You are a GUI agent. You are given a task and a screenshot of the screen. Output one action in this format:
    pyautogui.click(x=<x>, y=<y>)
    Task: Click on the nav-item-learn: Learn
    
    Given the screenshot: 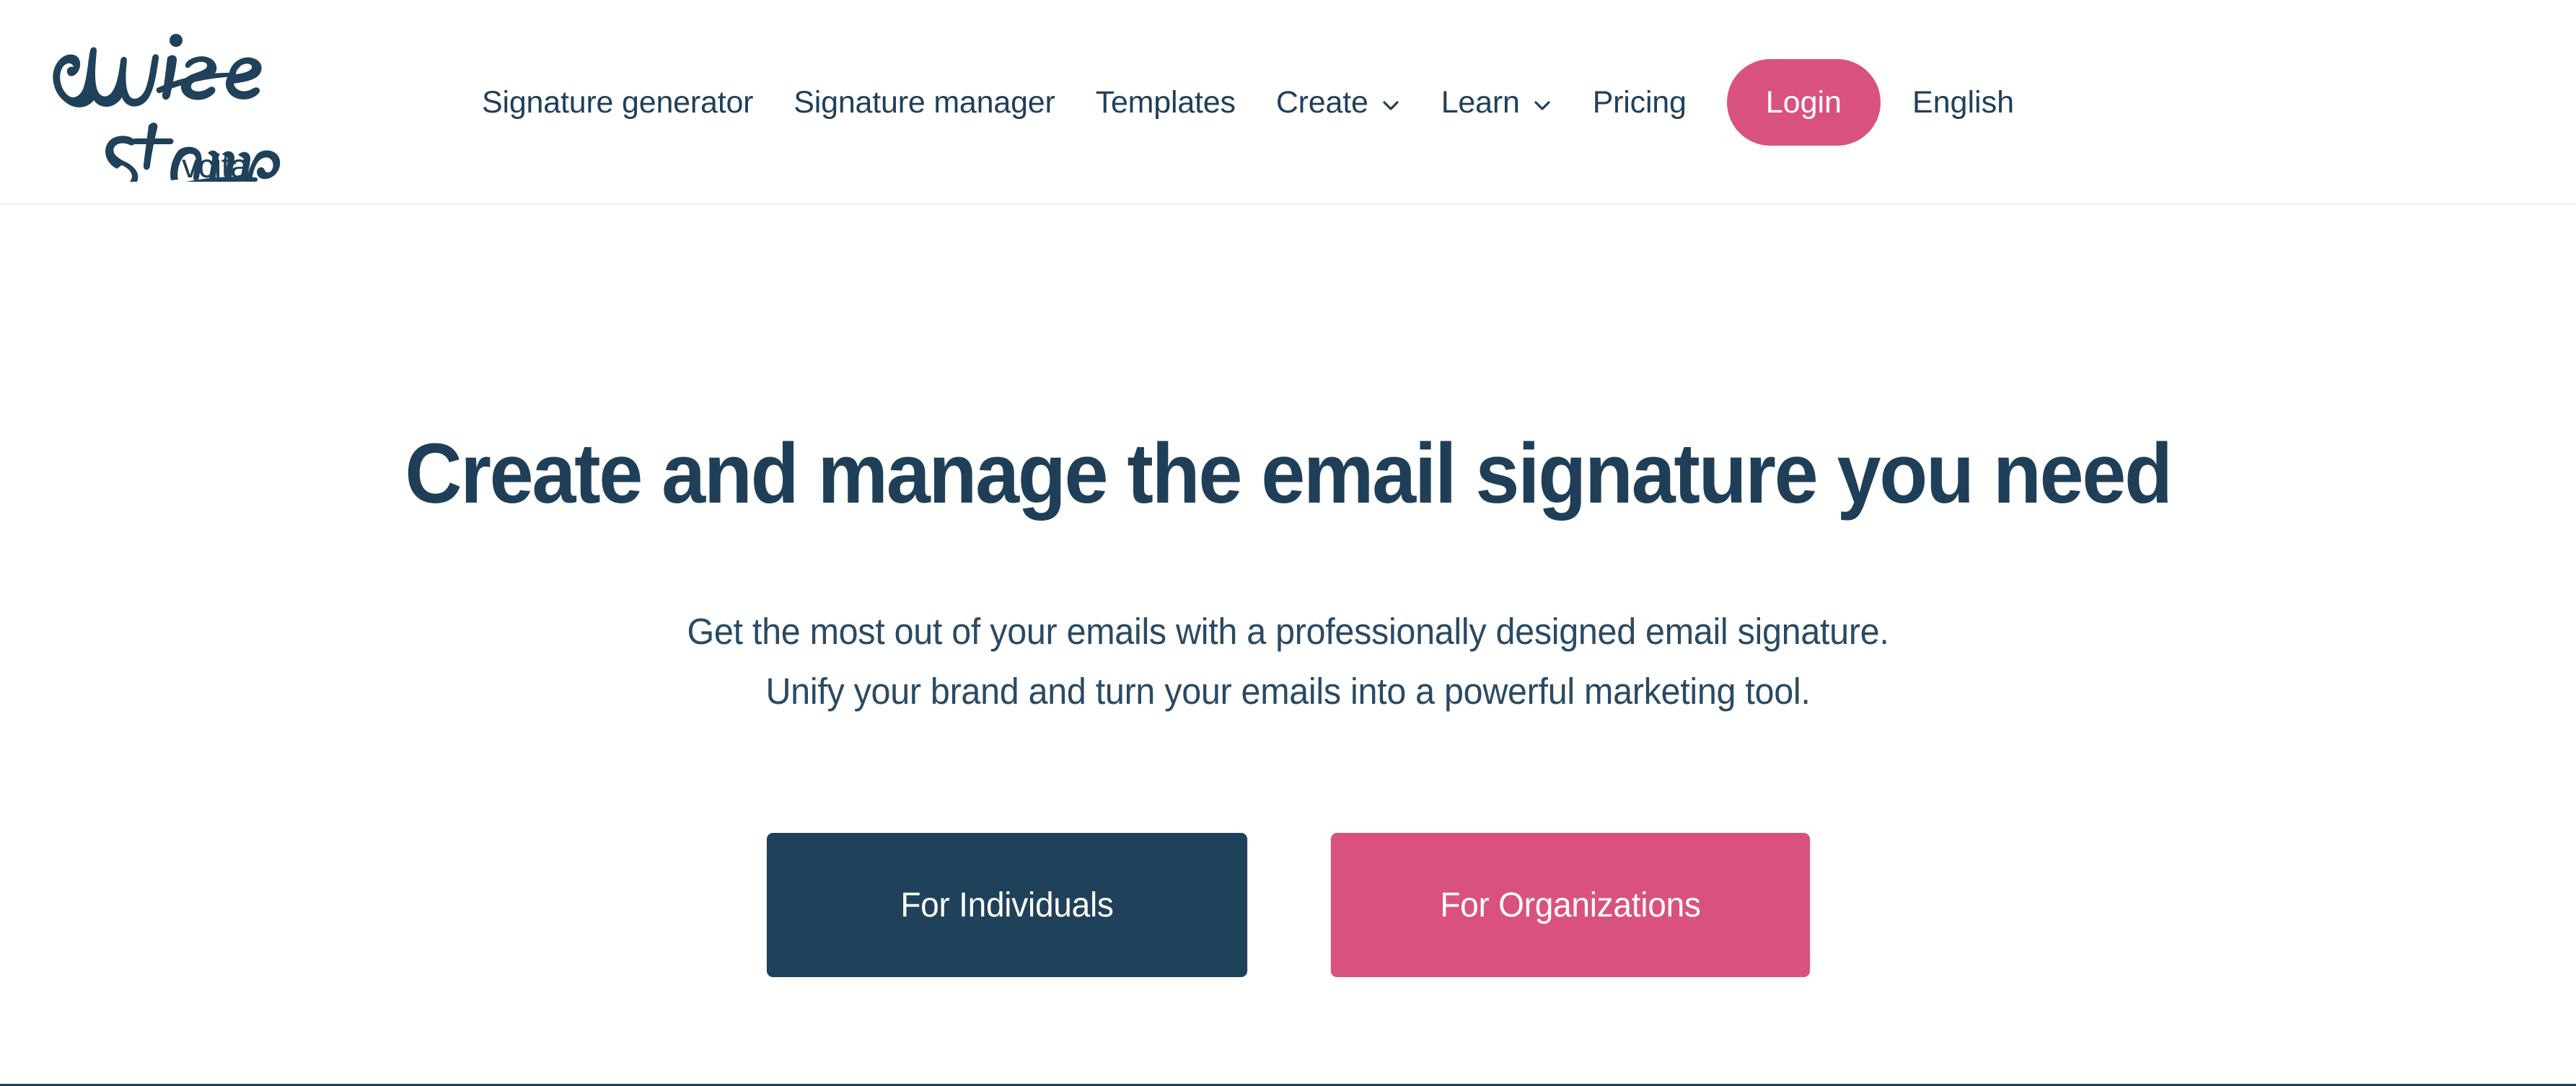 What is the action you would take?
    pyautogui.click(x=1497, y=102)
    